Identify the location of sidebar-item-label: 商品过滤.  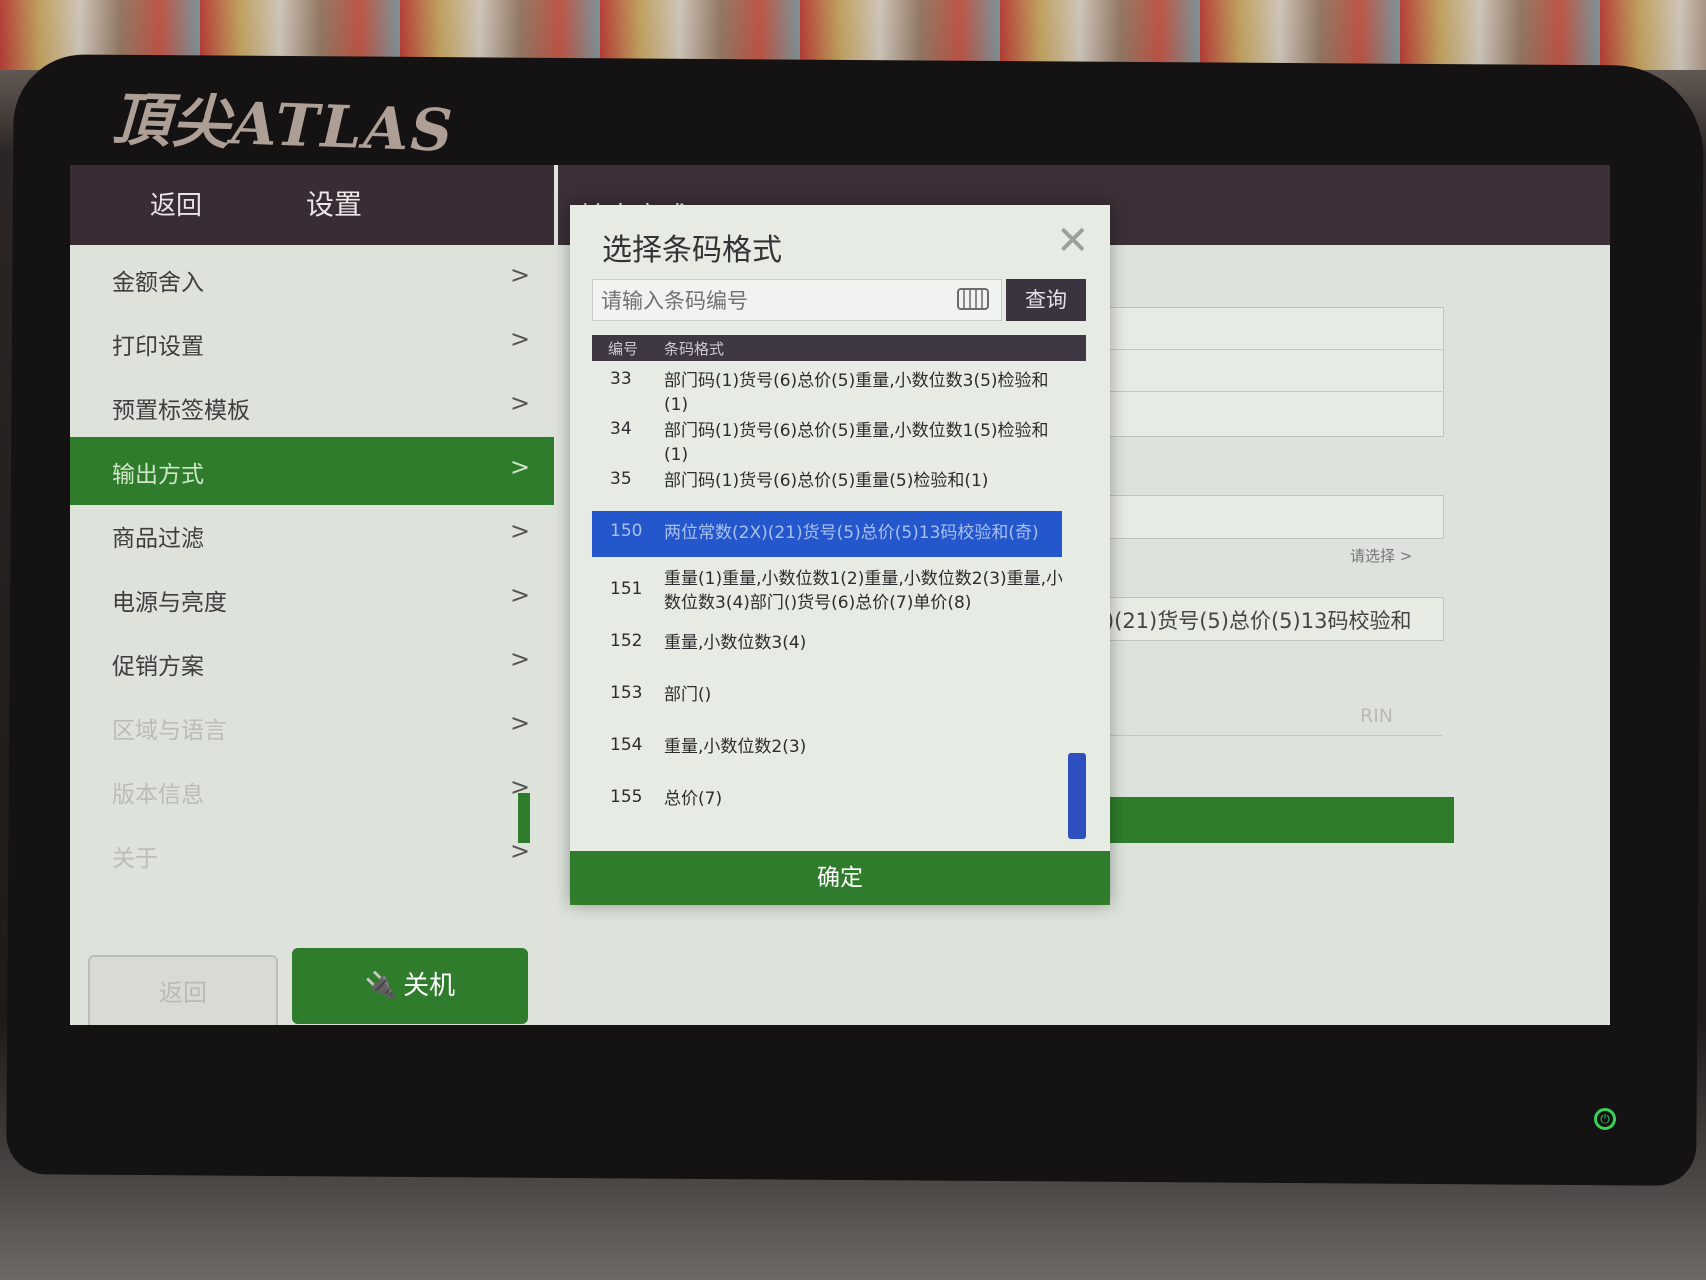
(158, 539).